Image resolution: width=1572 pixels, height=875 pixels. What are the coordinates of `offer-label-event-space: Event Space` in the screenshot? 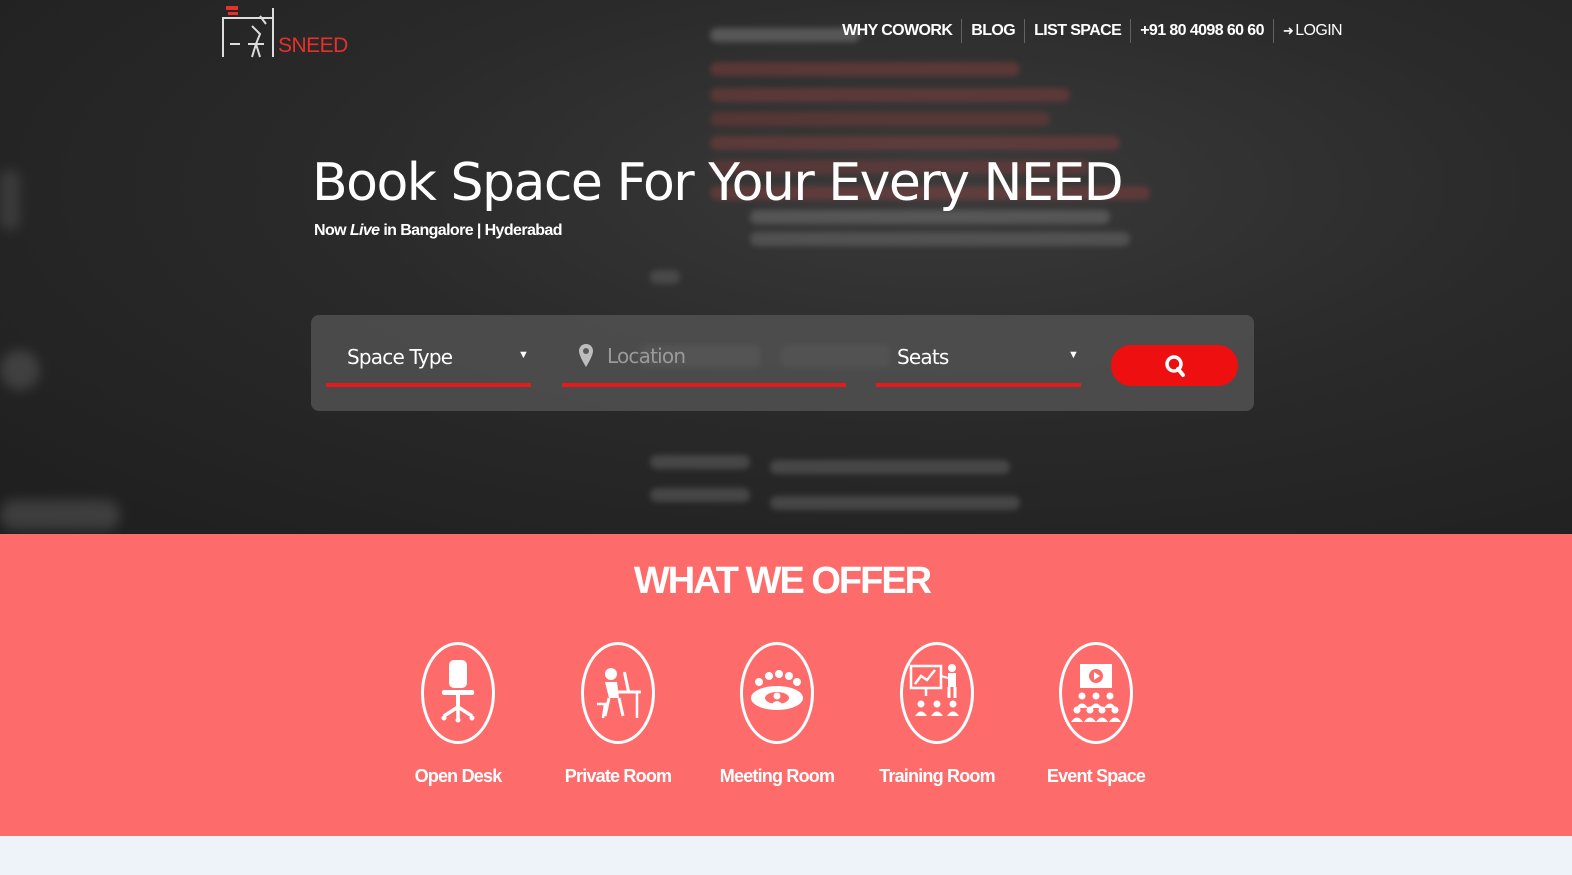 It's located at (1096, 776).